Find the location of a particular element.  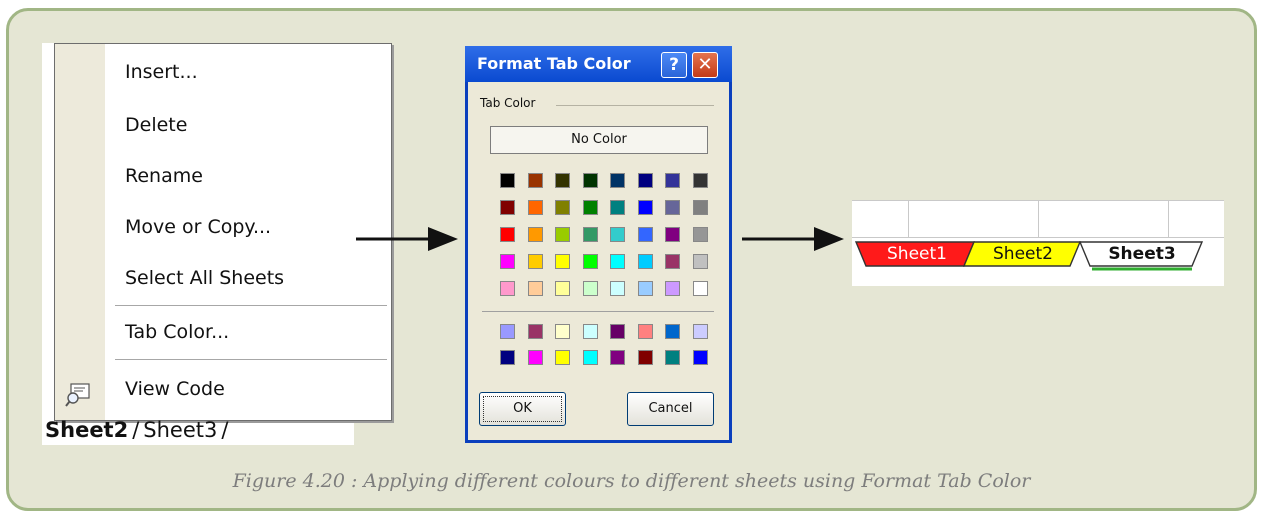

view-code-icon is located at coordinates (77, 395).